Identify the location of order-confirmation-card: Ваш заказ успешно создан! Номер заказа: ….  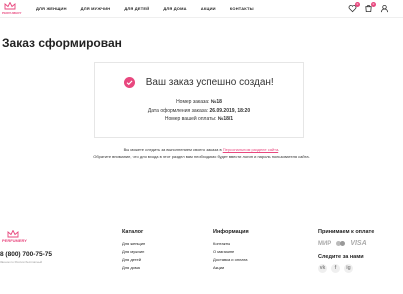
(199, 100).